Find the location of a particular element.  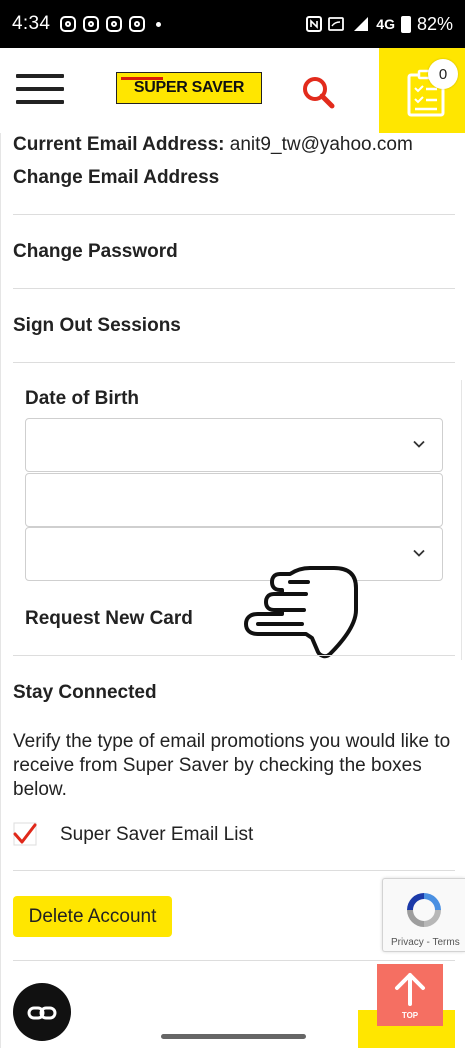

back-to-top-button: TOP is located at coordinates (410, 995).